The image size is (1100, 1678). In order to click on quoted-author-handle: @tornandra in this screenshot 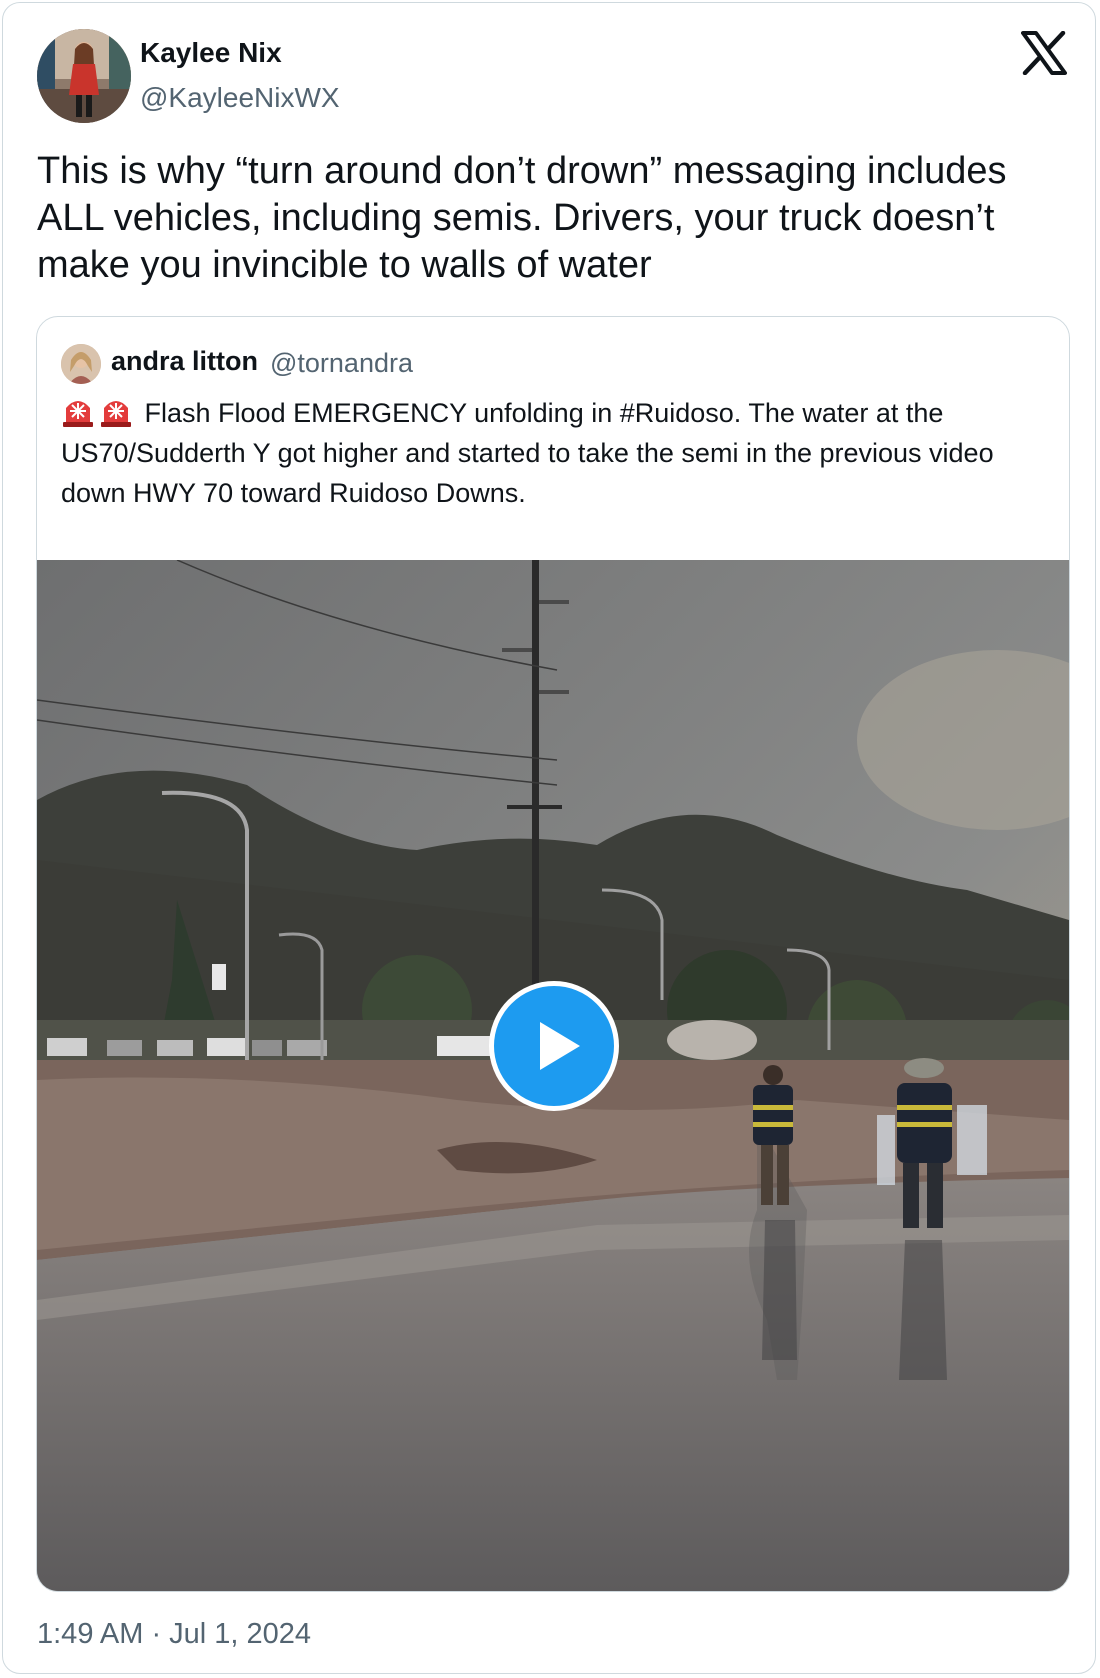, I will do `click(341, 363)`.